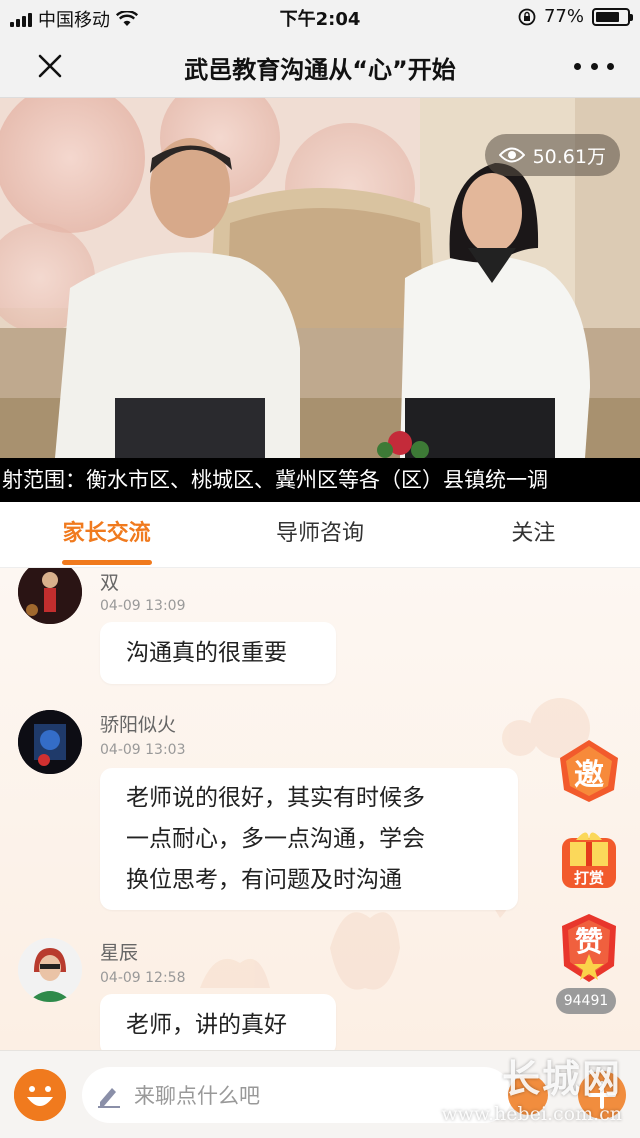 The width and height of the screenshot is (640, 1138). Describe the element at coordinates (588, 941) in the screenshot. I see `like-label: 赞` at that location.